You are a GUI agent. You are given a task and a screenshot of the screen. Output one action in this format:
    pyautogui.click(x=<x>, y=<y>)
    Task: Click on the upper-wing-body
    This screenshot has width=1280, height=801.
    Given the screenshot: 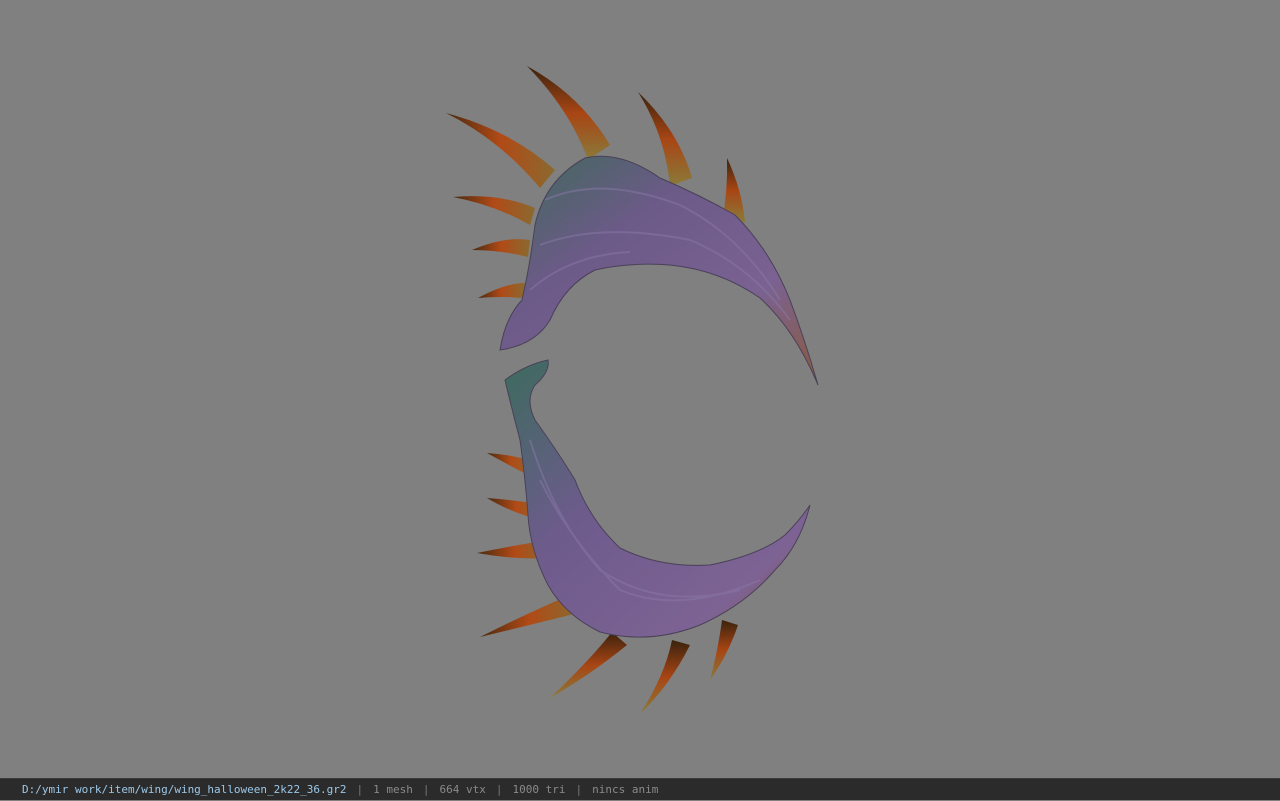 What is the action you would take?
    pyautogui.click(x=659, y=270)
    